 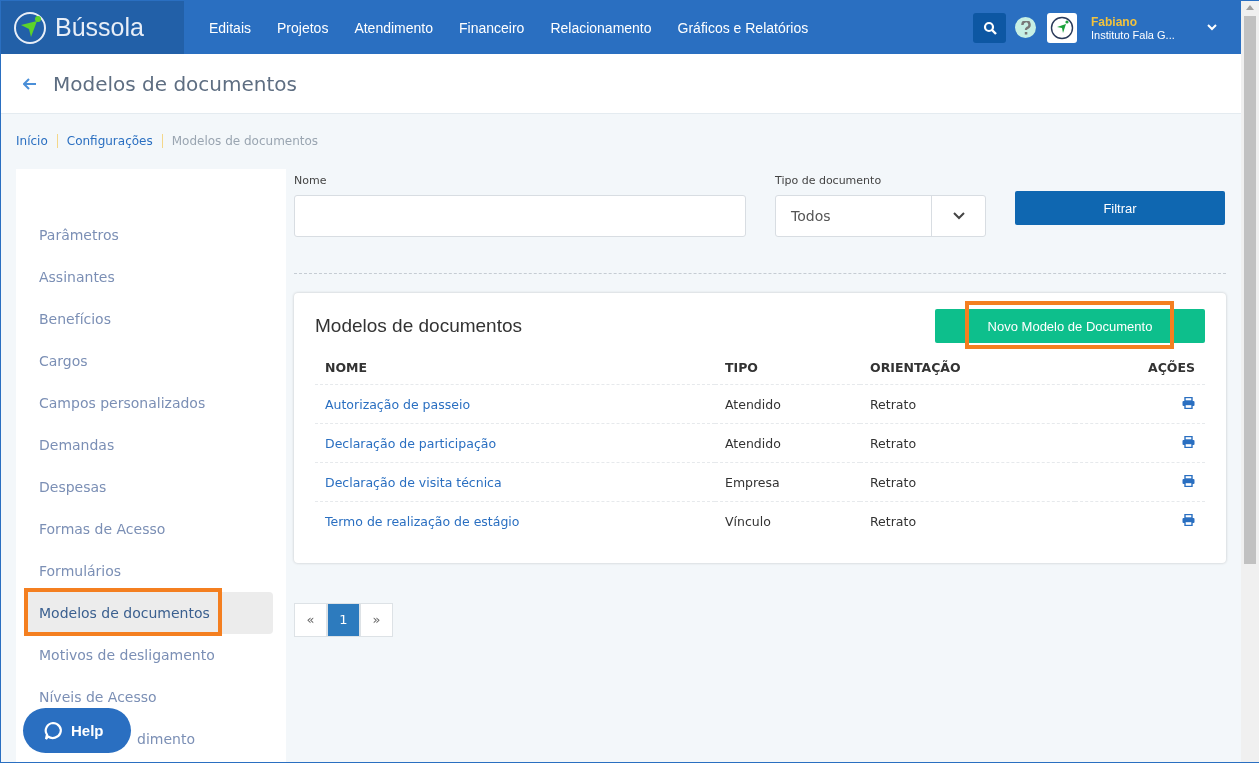 What do you see at coordinates (1114, 21) in the screenshot?
I see `user-name: Fabiano` at bounding box center [1114, 21].